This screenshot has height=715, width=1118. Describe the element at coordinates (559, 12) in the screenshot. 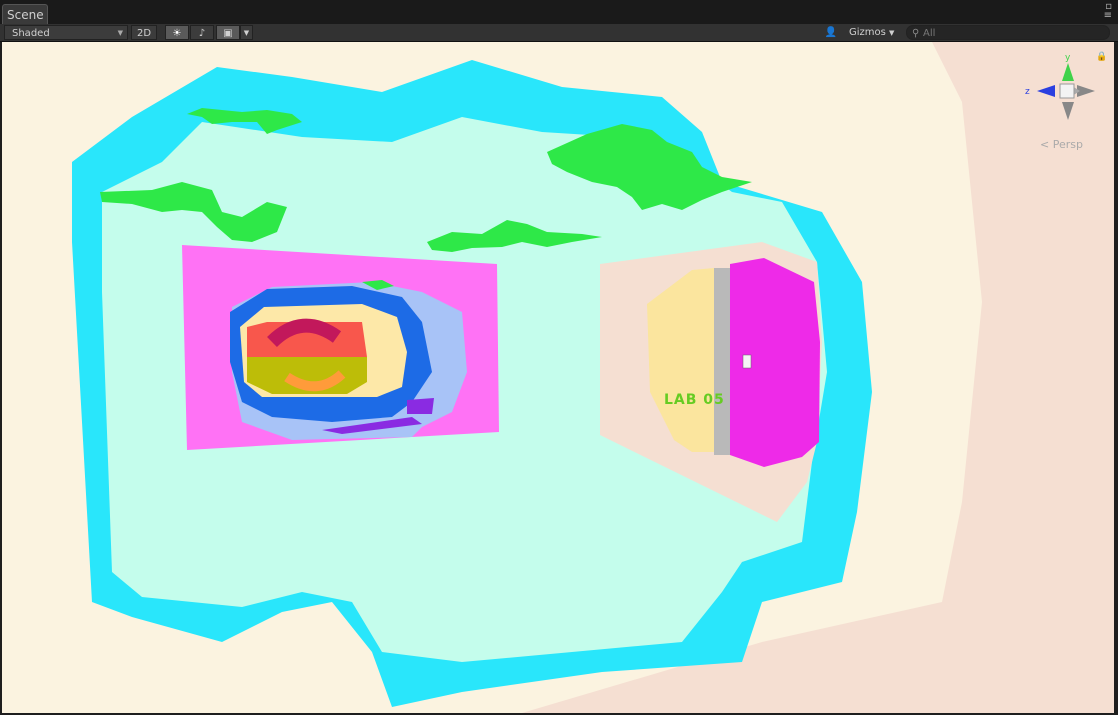

I see `tab-bar: Scene ▫ ≡` at that location.